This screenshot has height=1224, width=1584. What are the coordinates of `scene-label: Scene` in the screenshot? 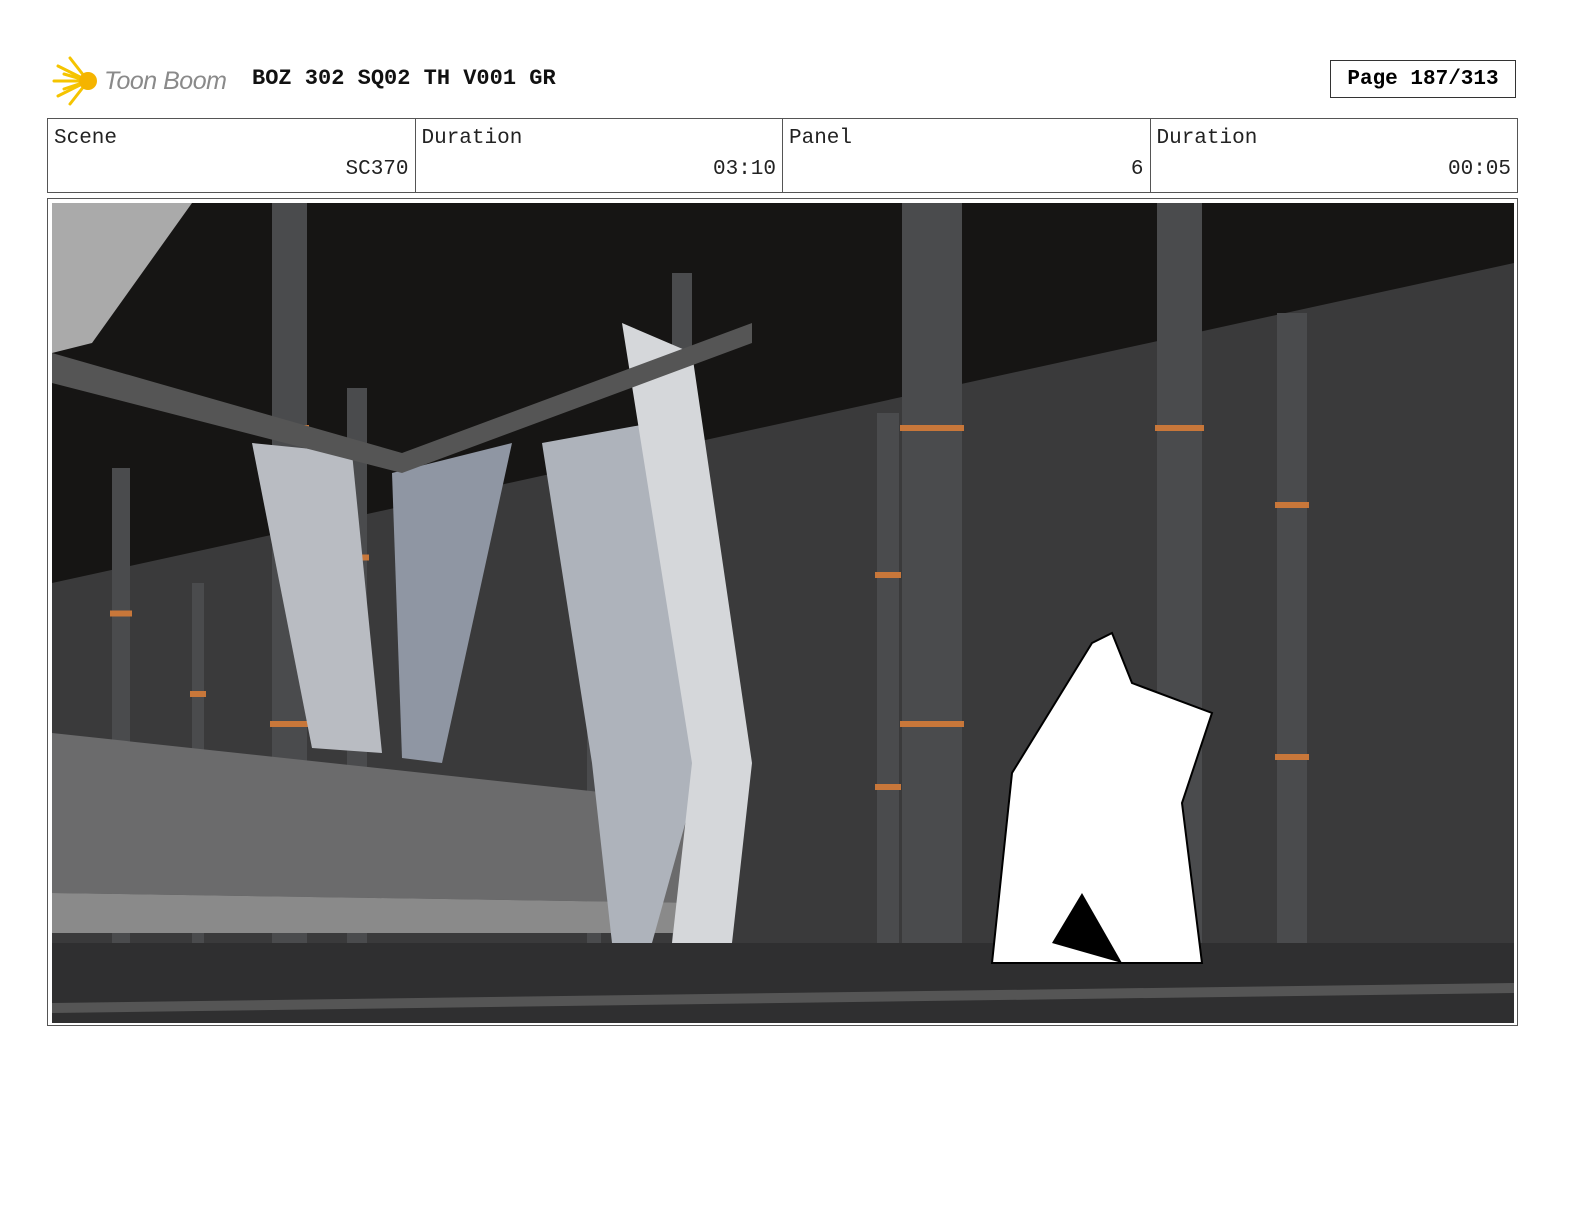 It's located at (86, 138).